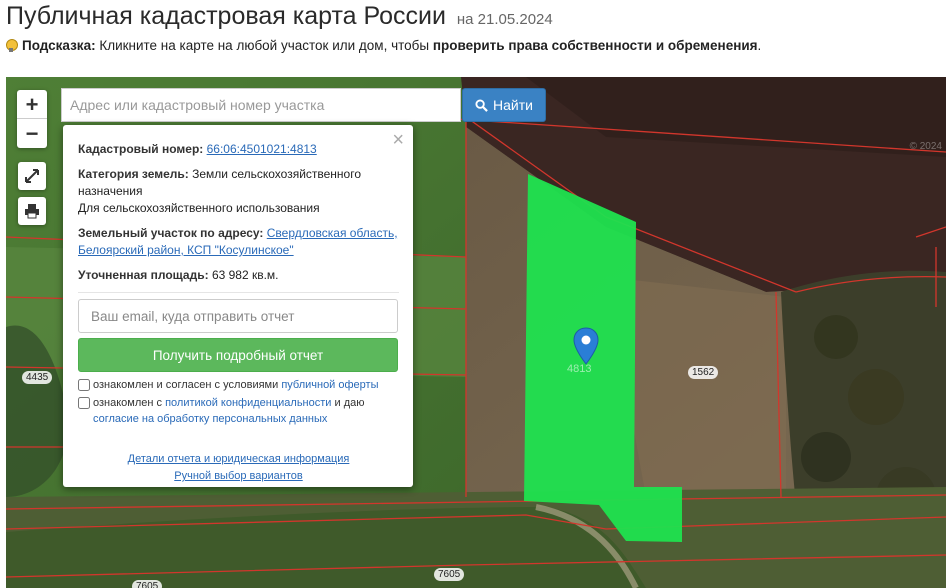  I want to click on privacy-checkbox, so click(84, 403).